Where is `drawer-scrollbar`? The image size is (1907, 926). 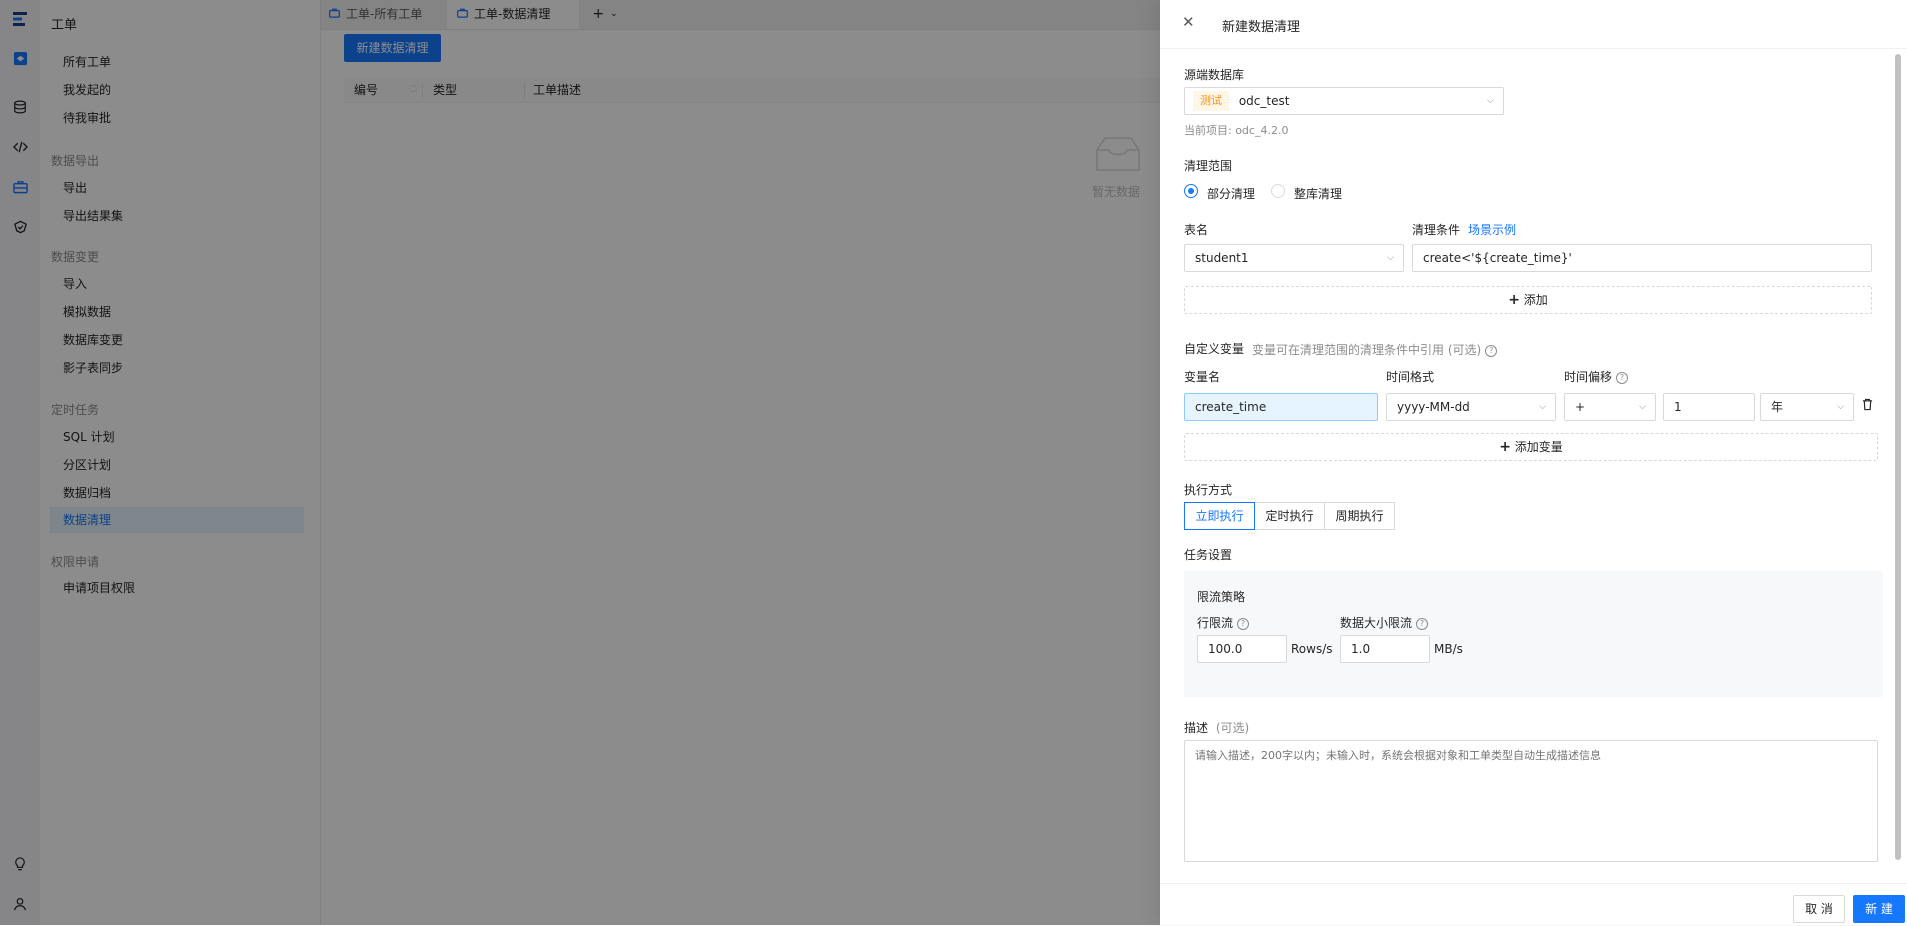 drawer-scrollbar is located at coordinates (1898, 457).